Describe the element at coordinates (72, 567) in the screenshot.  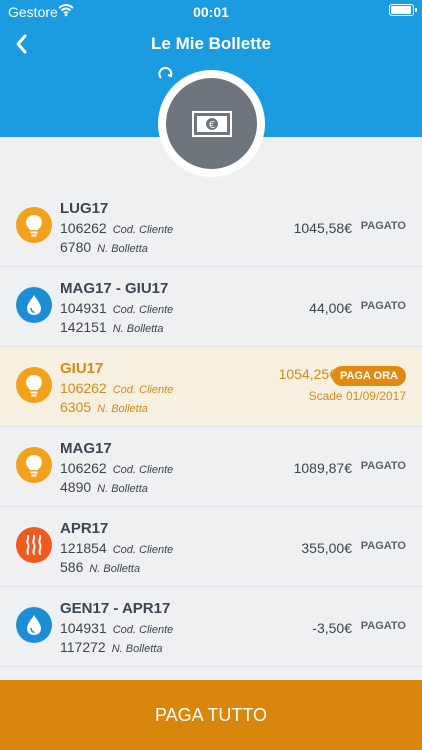
I see `bill-number: 586` at that location.